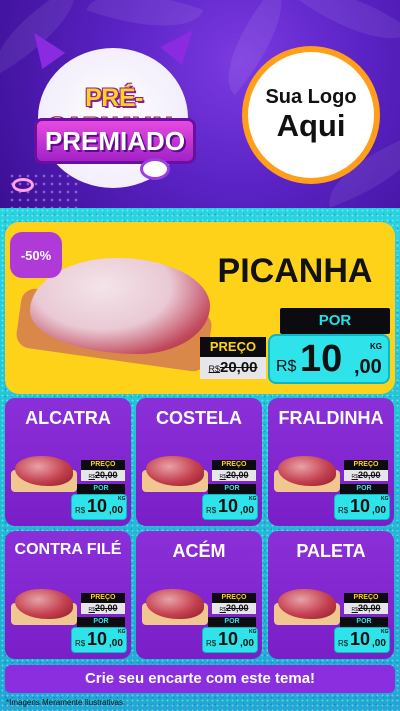 The height and width of the screenshot is (711, 400). I want to click on product-card: CONTRA FILÉ PREÇO R$20,00 POR R$ 10,00 KG, so click(68, 595).